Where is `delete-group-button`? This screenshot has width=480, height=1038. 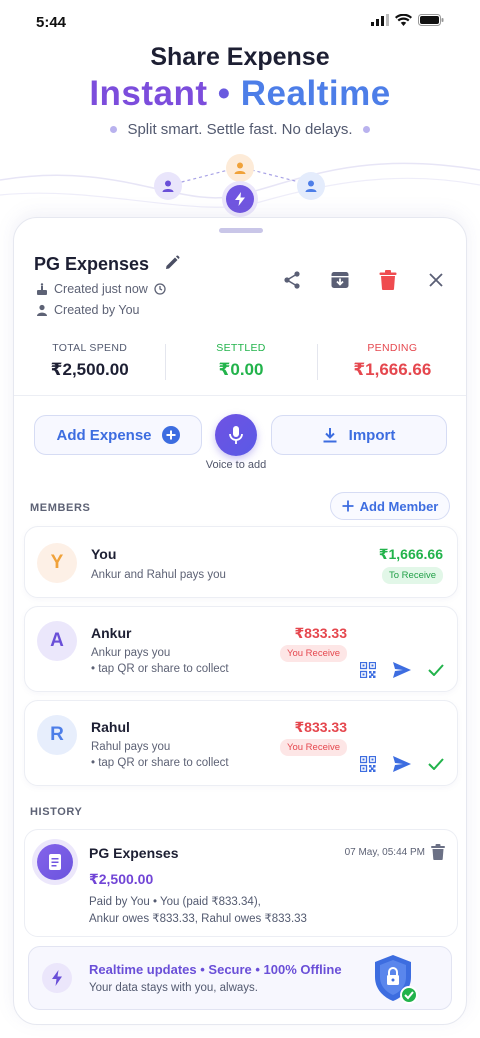
delete-group-button is located at coordinates (388, 280).